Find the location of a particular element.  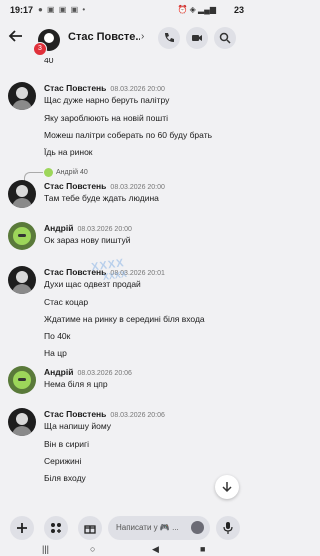

clock: 19:17 is located at coordinates (22, 10).